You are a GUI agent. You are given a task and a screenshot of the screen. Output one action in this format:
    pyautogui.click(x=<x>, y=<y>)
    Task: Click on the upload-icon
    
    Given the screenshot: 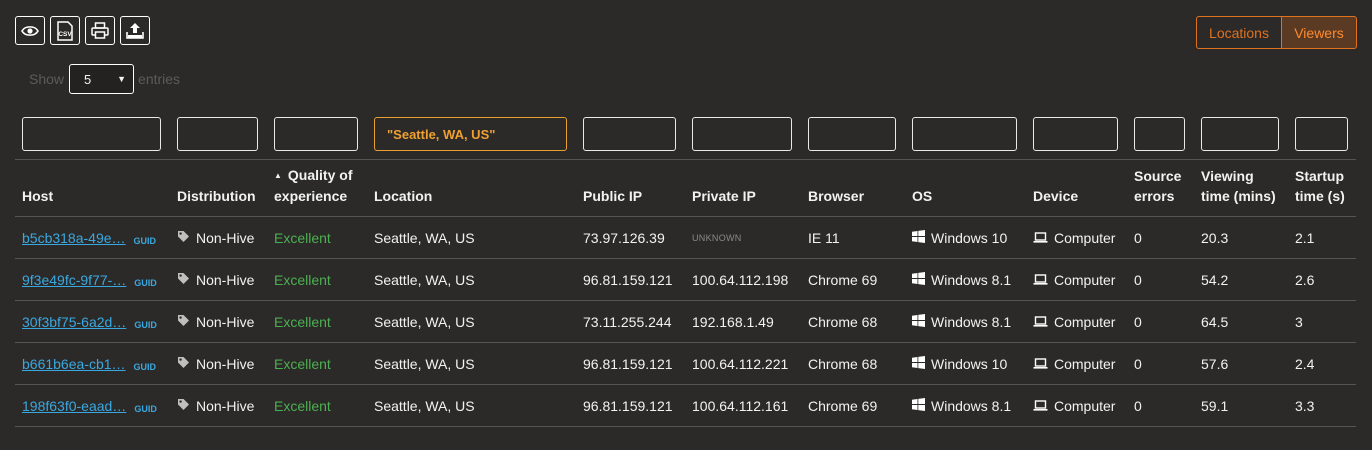 What is the action you would take?
    pyautogui.click(x=135, y=31)
    